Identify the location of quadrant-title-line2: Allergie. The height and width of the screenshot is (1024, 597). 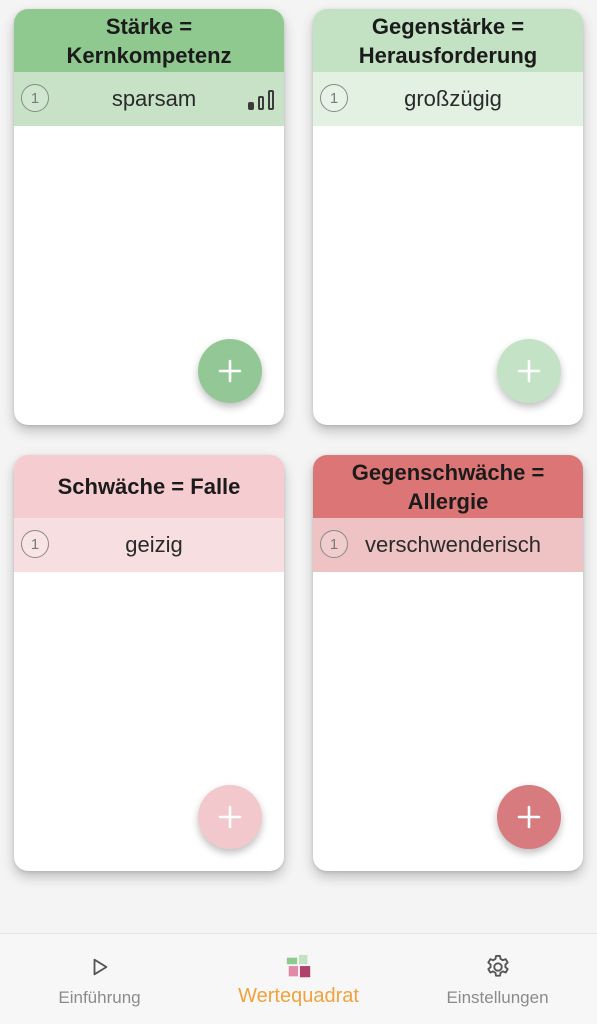
(448, 501).